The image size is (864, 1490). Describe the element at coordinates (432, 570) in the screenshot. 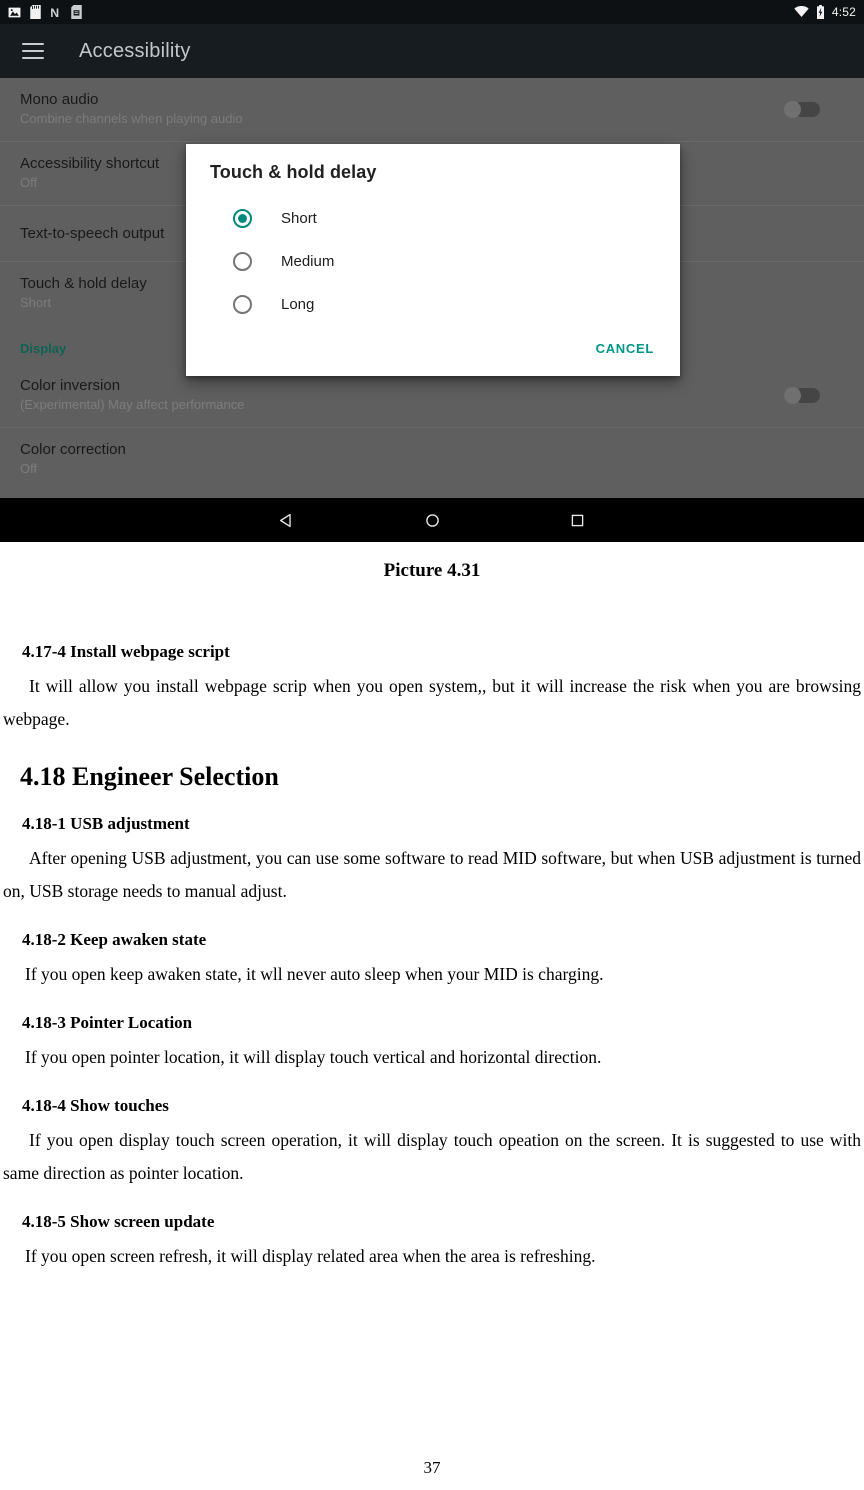

I see `figure-caption: Picture 4.31` at that location.